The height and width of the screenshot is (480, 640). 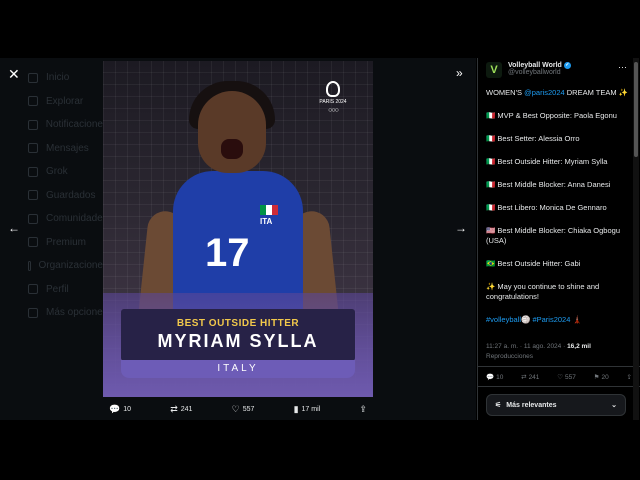 What do you see at coordinates (566, 377) in the screenshot?
I see `like-button: ♡ 557` at bounding box center [566, 377].